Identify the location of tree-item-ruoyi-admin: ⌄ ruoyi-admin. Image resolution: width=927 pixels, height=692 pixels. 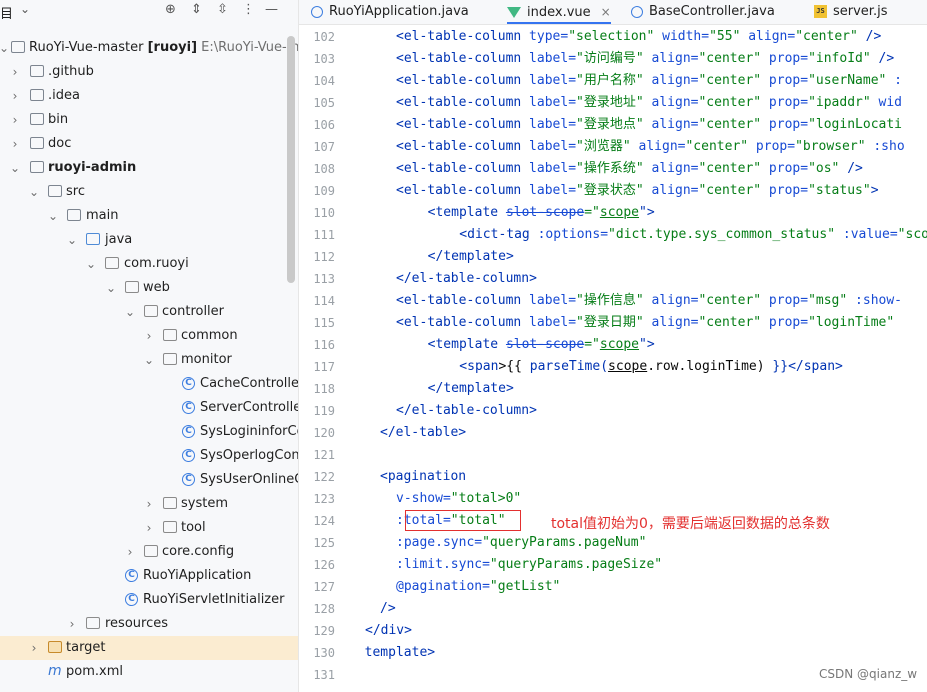
(149, 168).